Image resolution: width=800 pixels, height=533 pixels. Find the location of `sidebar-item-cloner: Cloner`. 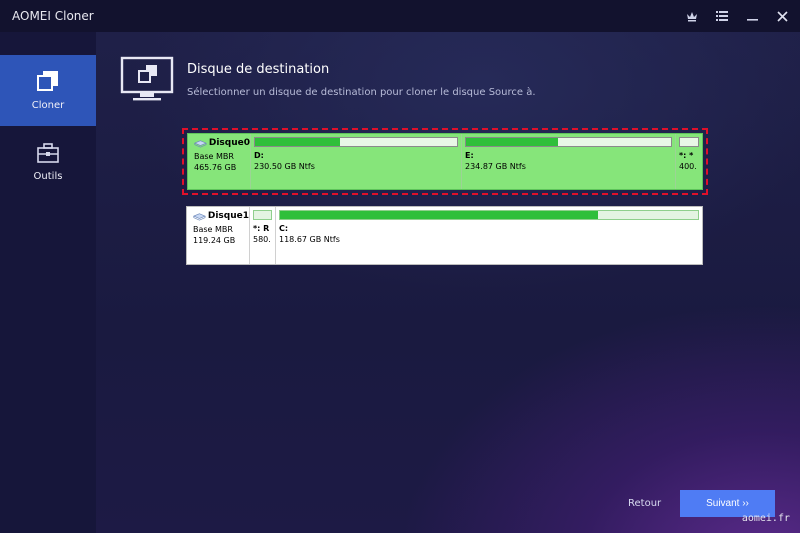

sidebar-item-cloner: Cloner is located at coordinates (48, 90).